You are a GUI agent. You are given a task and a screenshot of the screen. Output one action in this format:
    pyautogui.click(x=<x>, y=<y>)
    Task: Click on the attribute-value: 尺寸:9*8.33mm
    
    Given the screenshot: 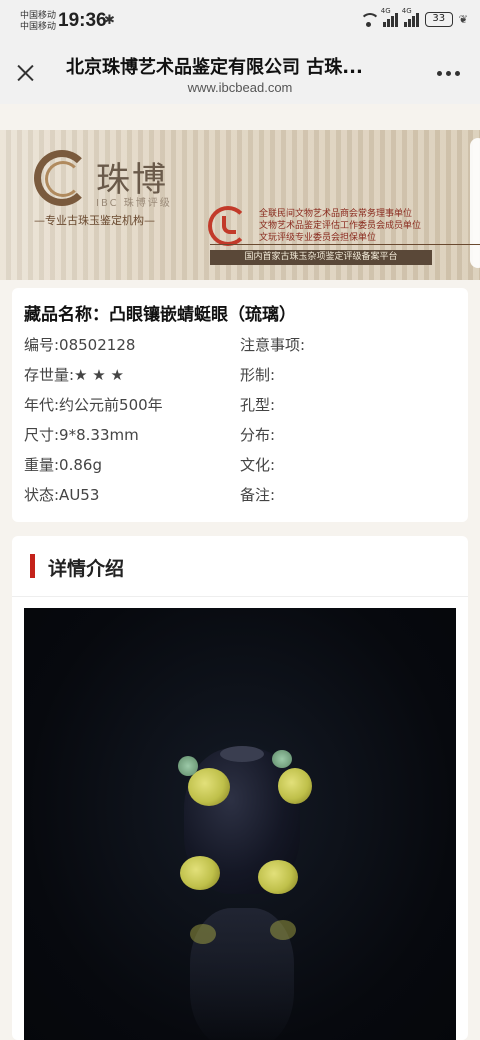 What is the action you would take?
    pyautogui.click(x=81, y=435)
    